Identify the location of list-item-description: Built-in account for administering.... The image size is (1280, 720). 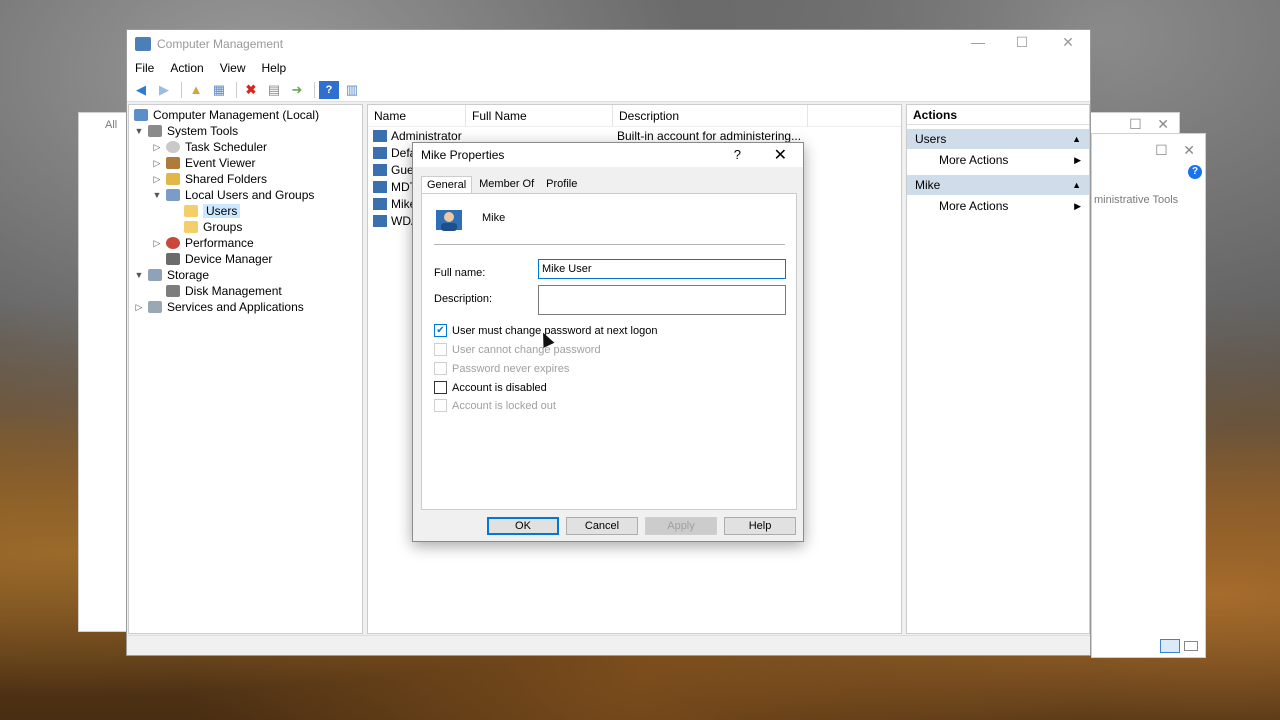
(709, 135).